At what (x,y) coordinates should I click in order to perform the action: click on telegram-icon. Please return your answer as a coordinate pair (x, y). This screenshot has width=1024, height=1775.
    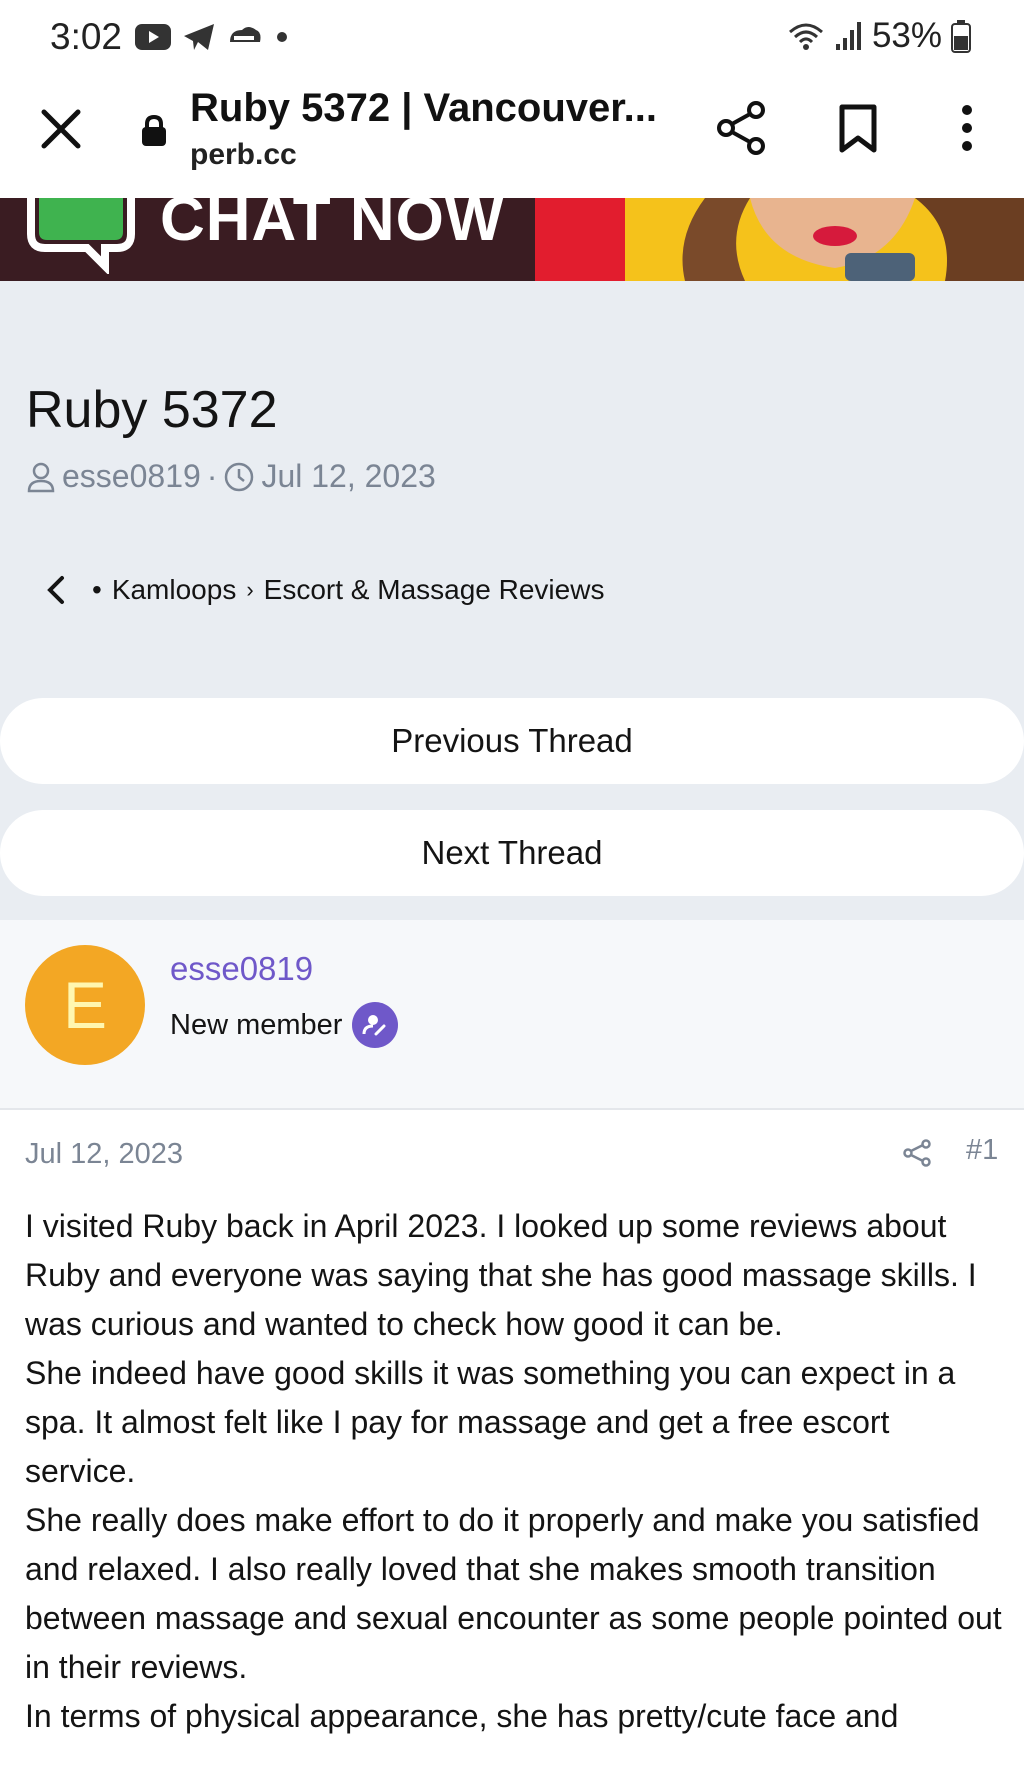
    Looking at the image, I should click on (199, 37).